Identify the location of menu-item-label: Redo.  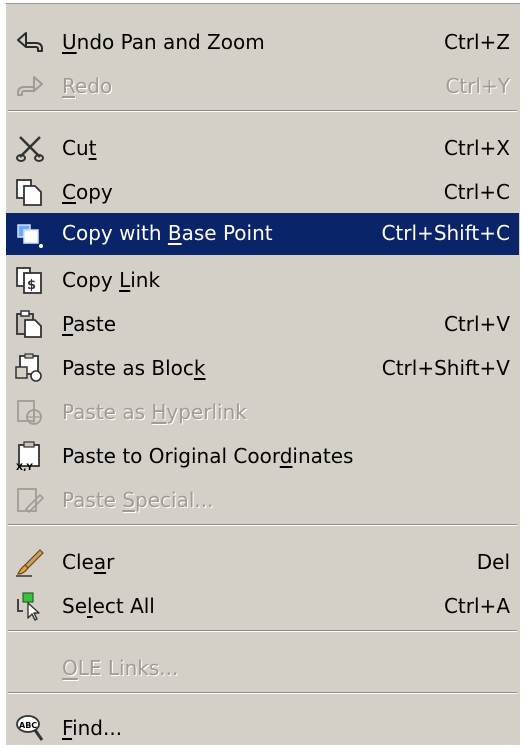
(87, 86).